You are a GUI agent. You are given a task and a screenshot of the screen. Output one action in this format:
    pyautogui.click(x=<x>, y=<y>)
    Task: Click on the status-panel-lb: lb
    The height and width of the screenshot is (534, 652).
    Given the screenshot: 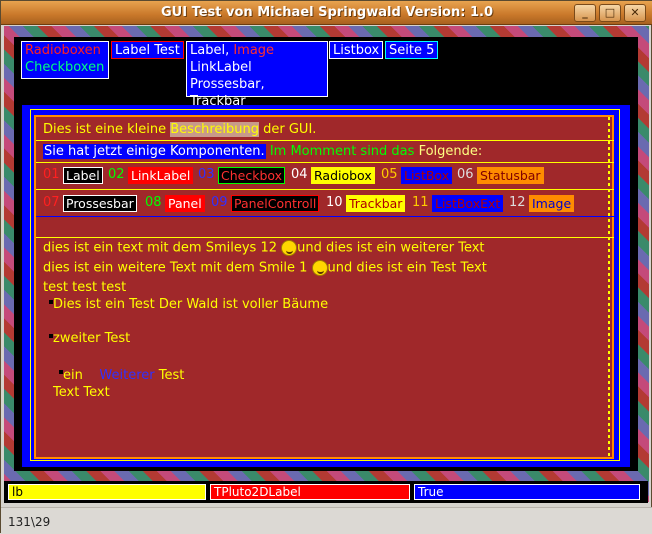 What is the action you would take?
    pyautogui.click(x=107, y=492)
    